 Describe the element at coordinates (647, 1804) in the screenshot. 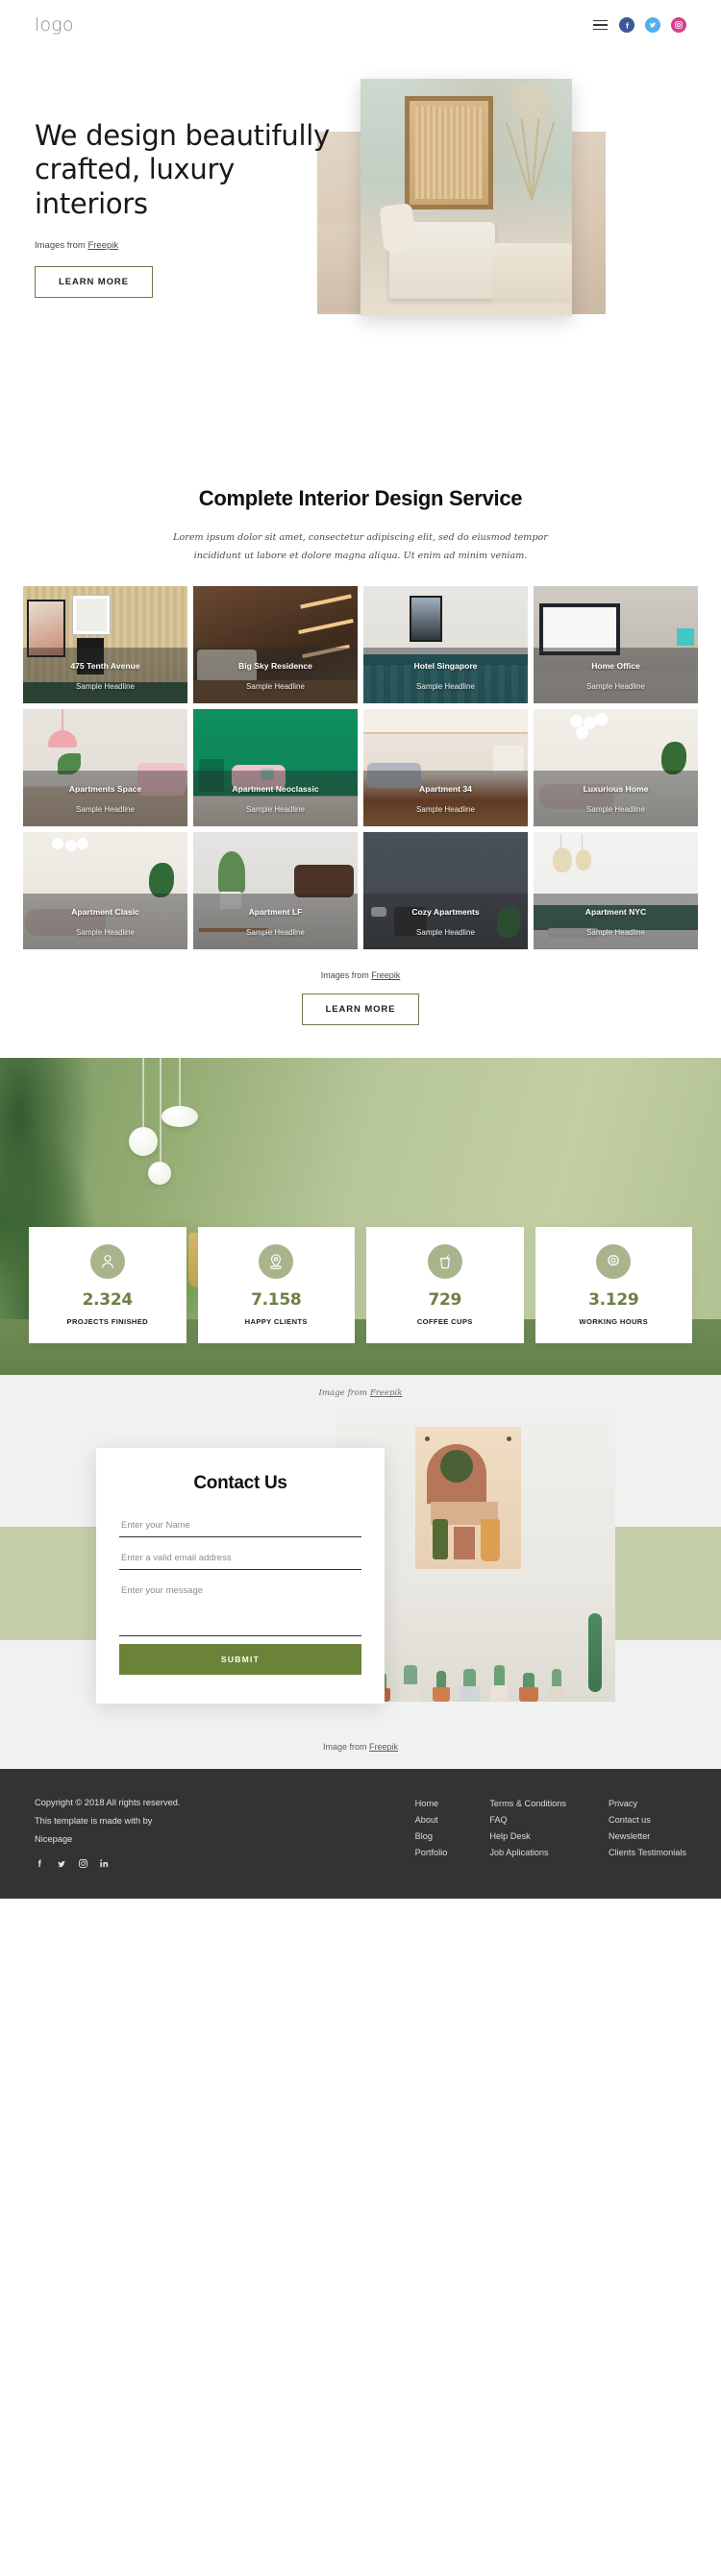

I see `footer-link: Privacy` at that location.